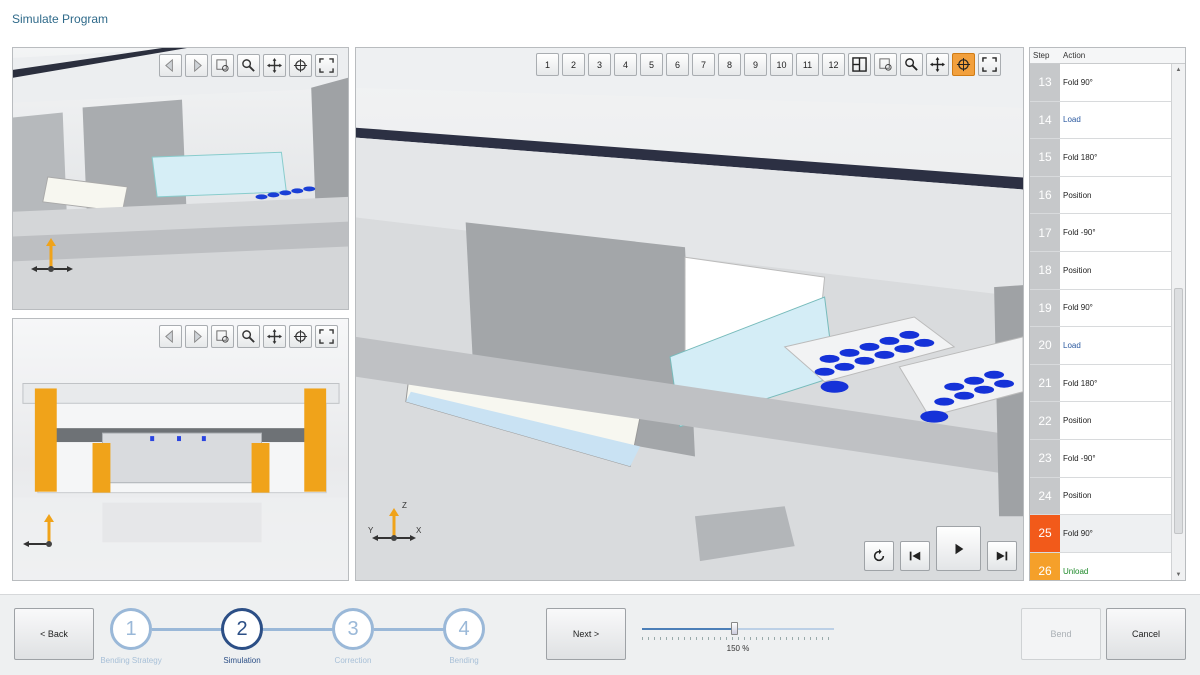  What do you see at coordinates (1100, 83) in the screenshot?
I see `step-row: 13 Fold 90°` at bounding box center [1100, 83].